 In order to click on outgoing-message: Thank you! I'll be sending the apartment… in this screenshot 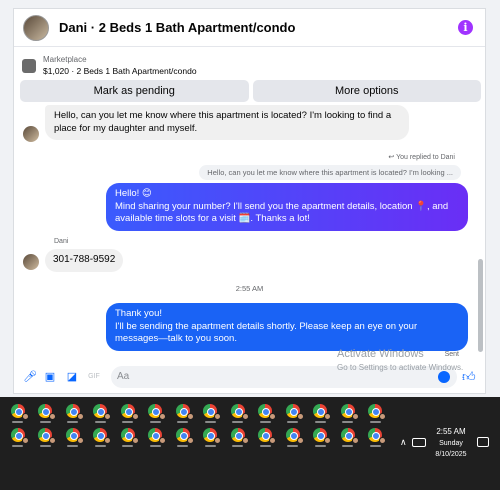, I will do `click(287, 327)`.